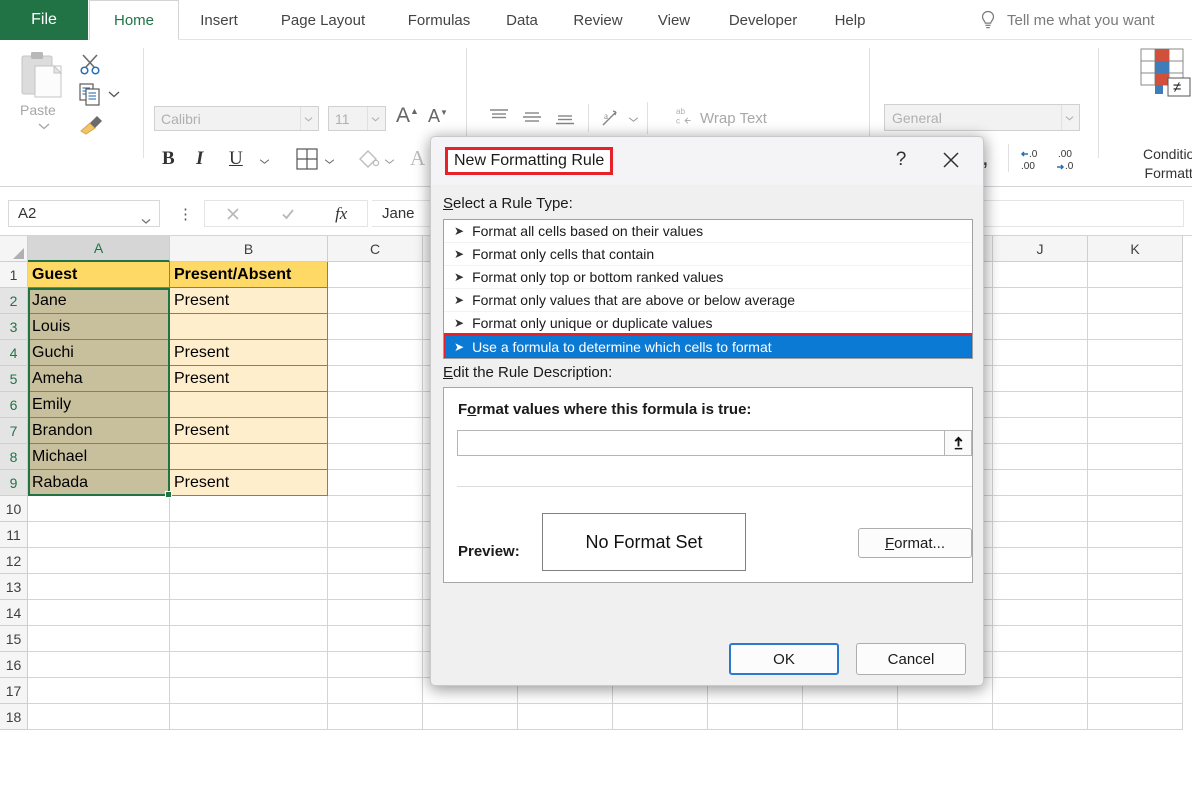  What do you see at coordinates (850, 20) in the screenshot?
I see `ribbon-tab-help: Help` at bounding box center [850, 20].